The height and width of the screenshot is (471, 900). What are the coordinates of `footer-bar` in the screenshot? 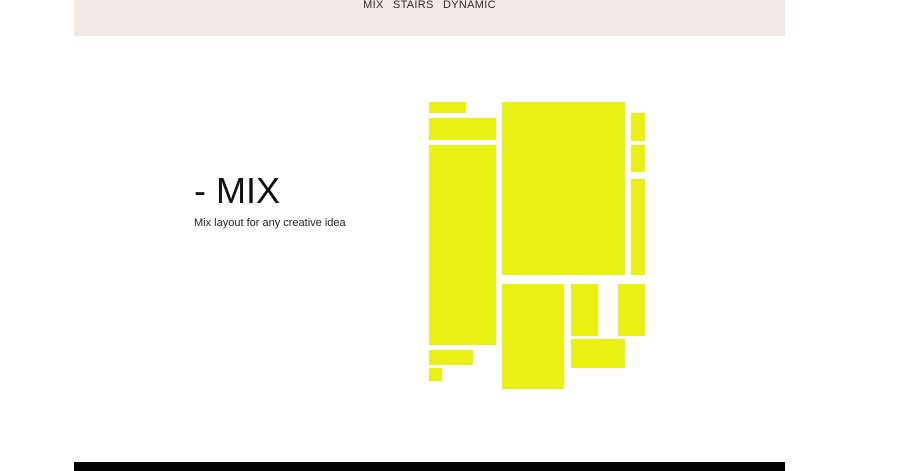 It's located at (429, 466).